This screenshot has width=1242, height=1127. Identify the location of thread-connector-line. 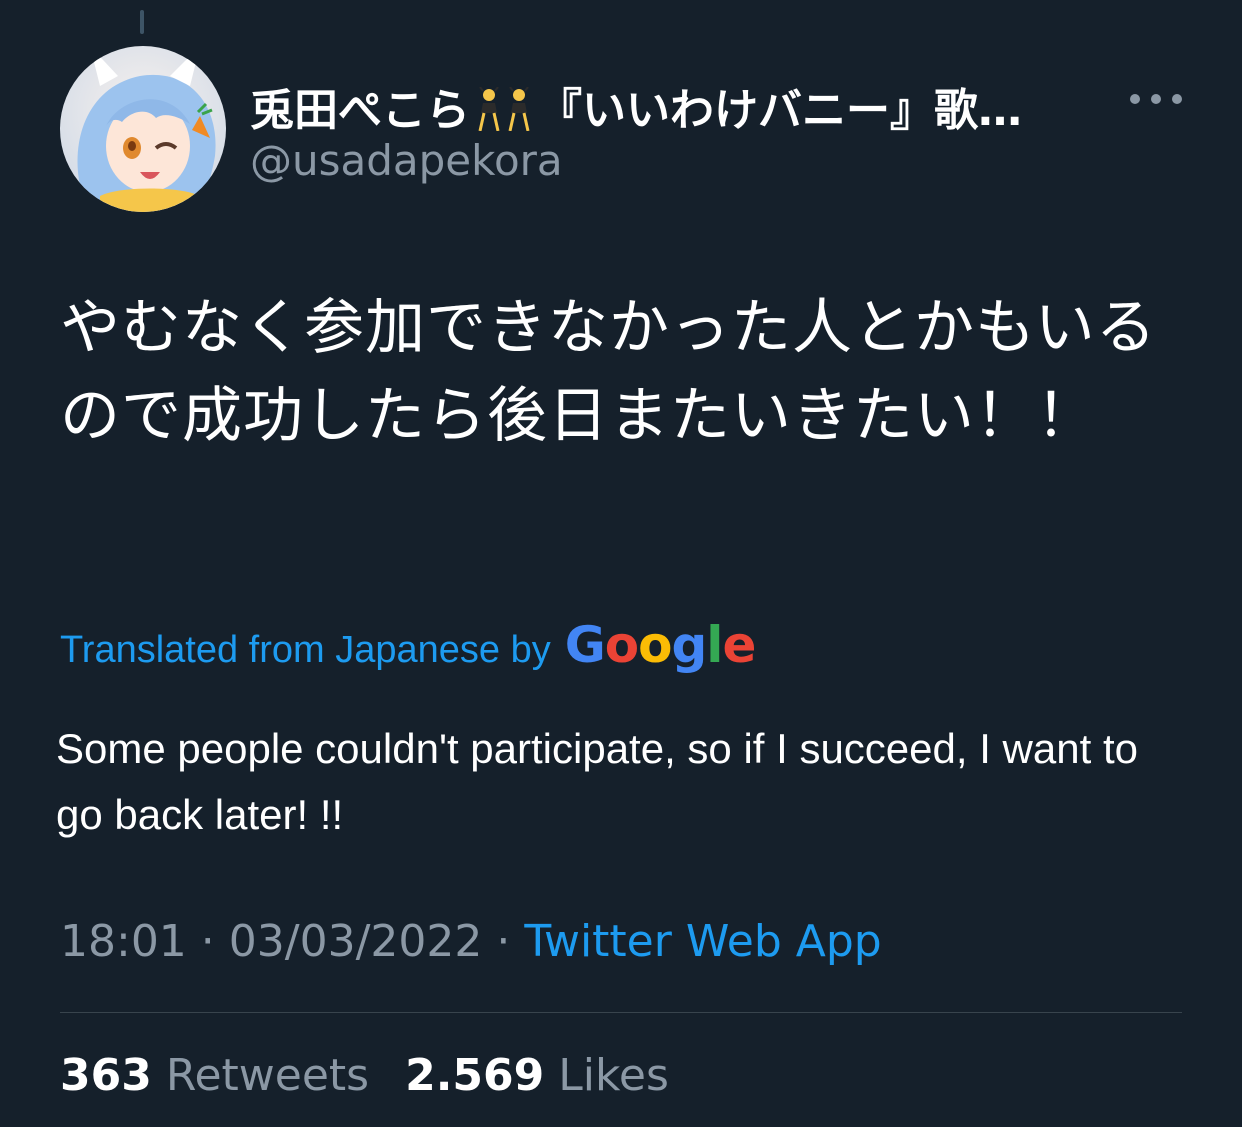
(142, 22).